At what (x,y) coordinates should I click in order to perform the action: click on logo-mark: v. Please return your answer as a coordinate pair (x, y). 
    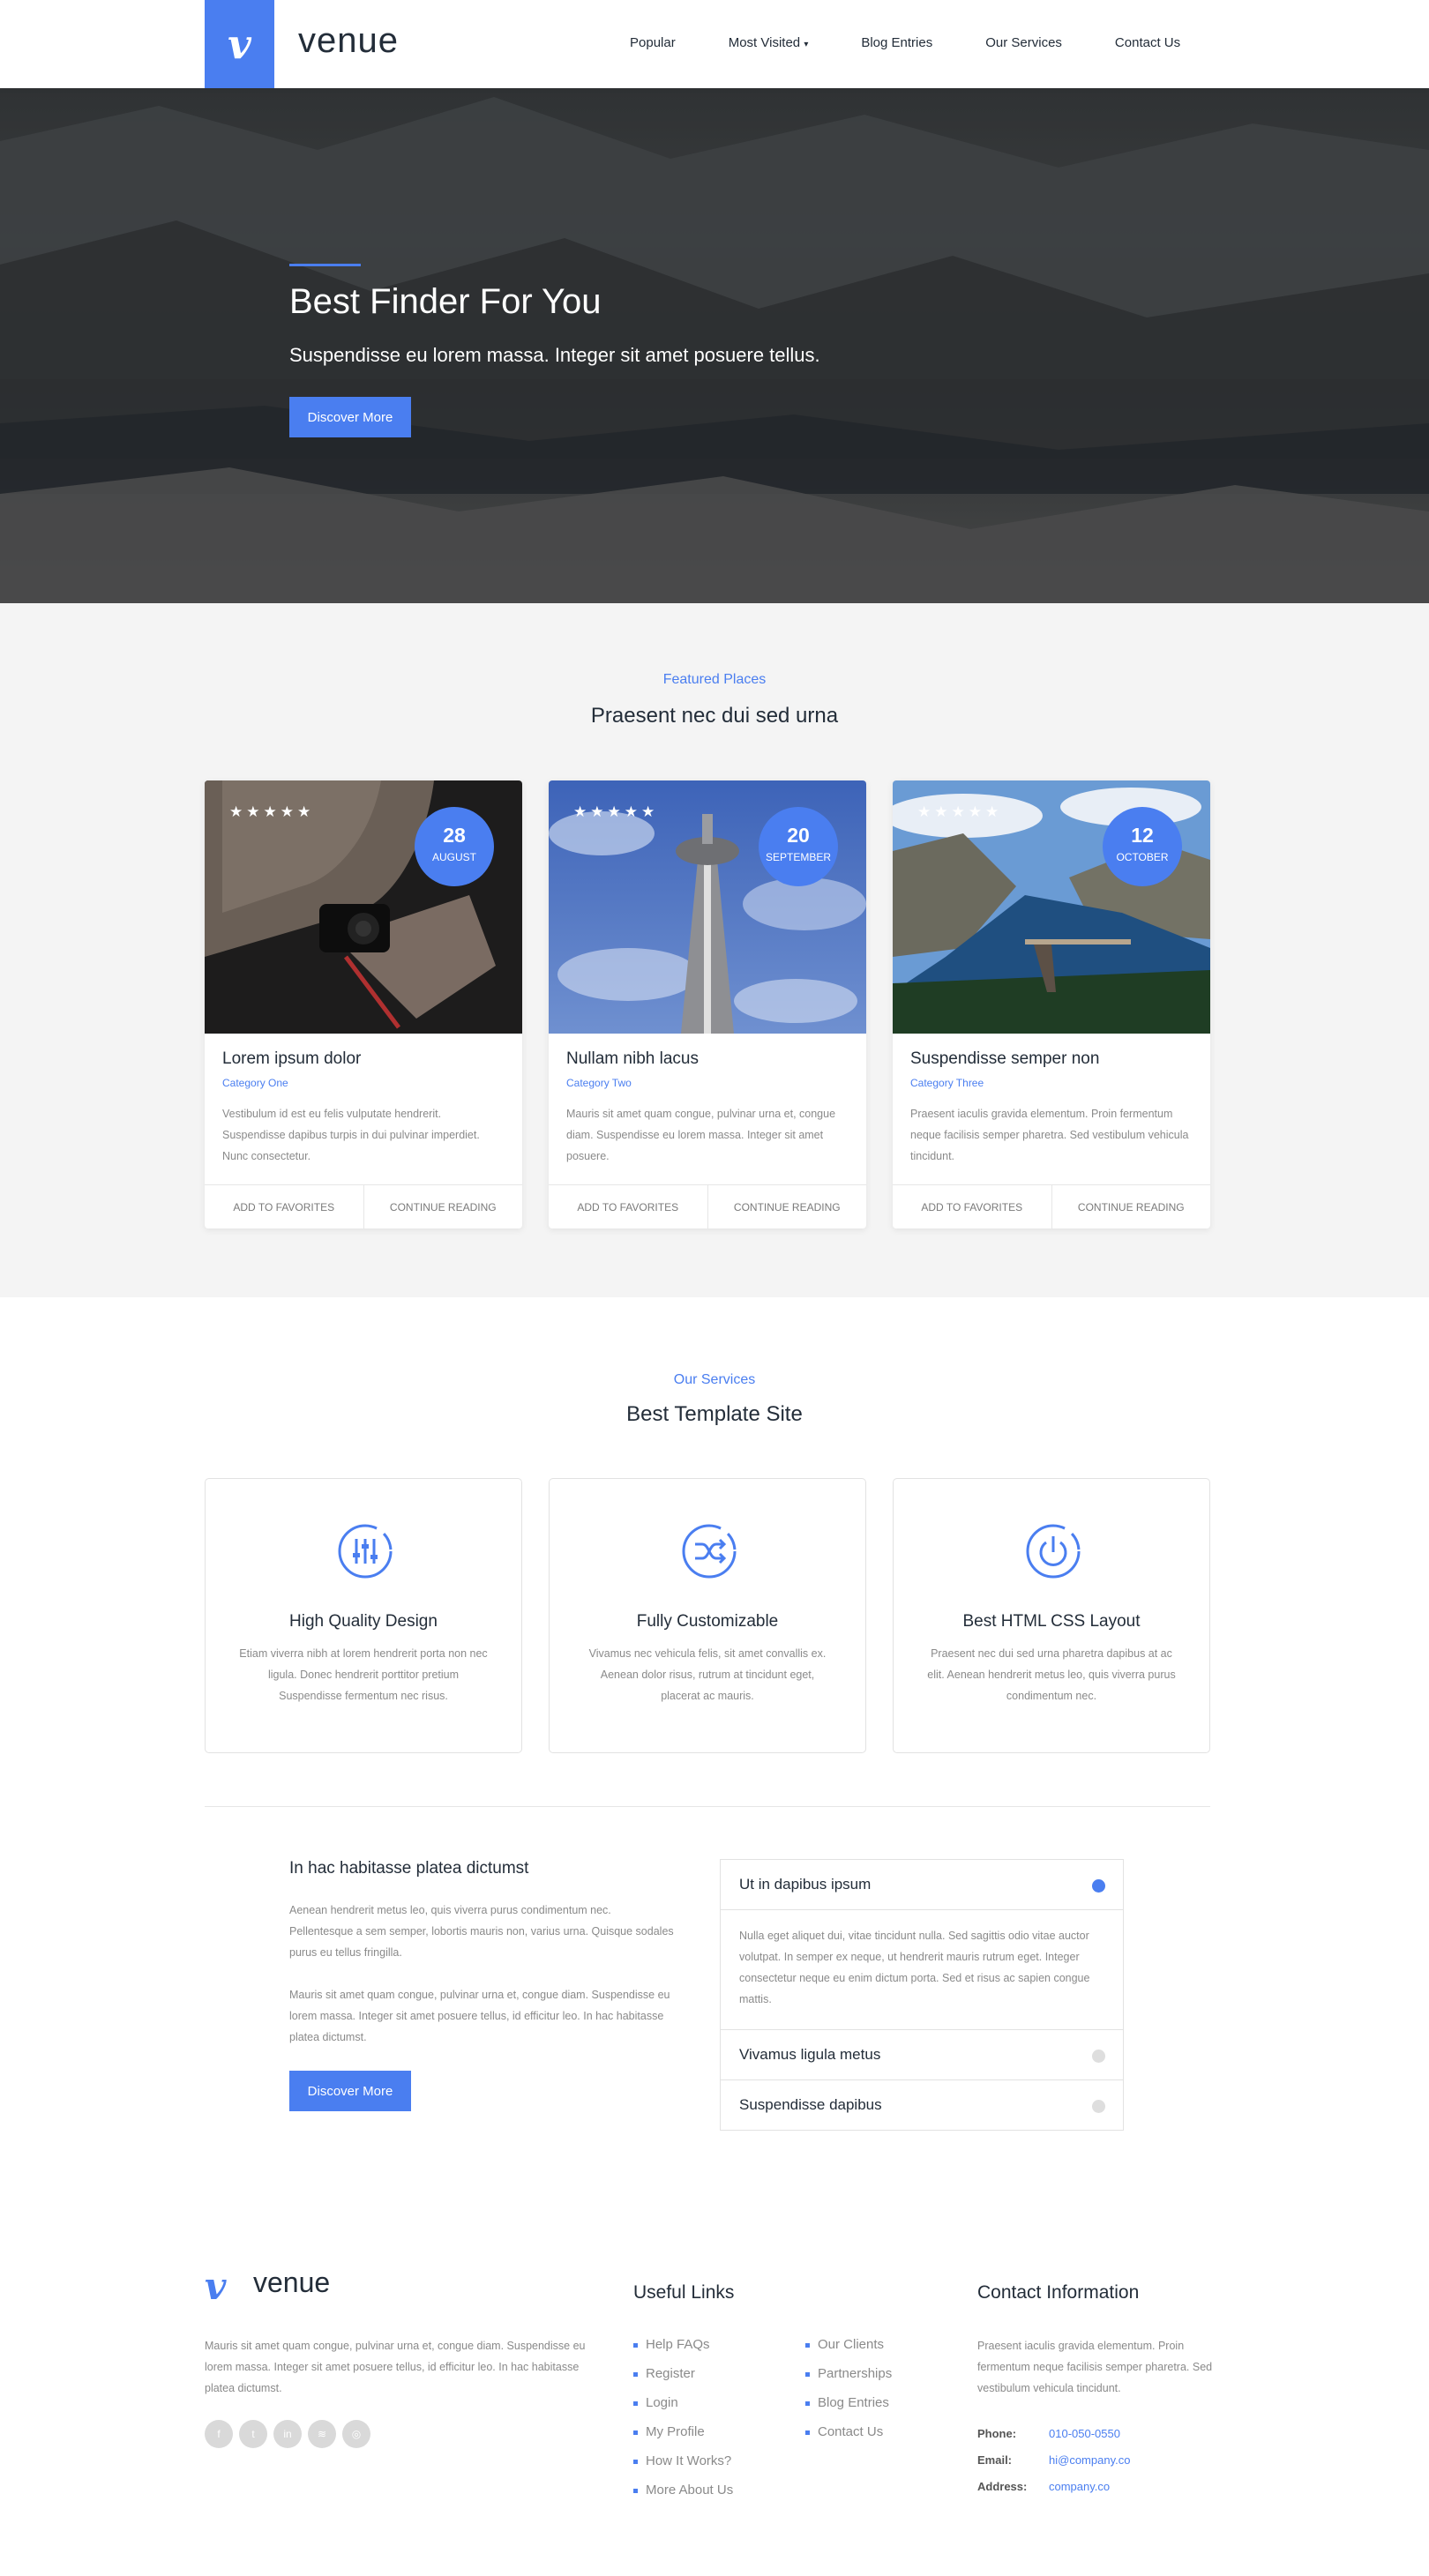
    Looking at the image, I should click on (239, 44).